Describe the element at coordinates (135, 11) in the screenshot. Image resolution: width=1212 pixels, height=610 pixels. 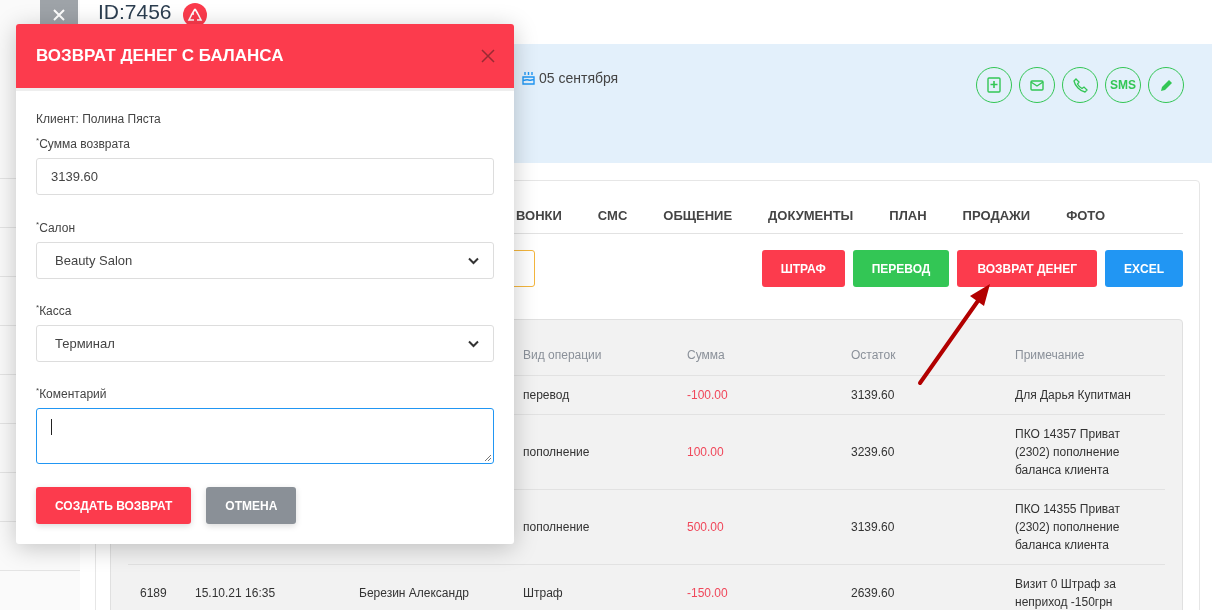
I see `client-id-title: ID:7456` at that location.